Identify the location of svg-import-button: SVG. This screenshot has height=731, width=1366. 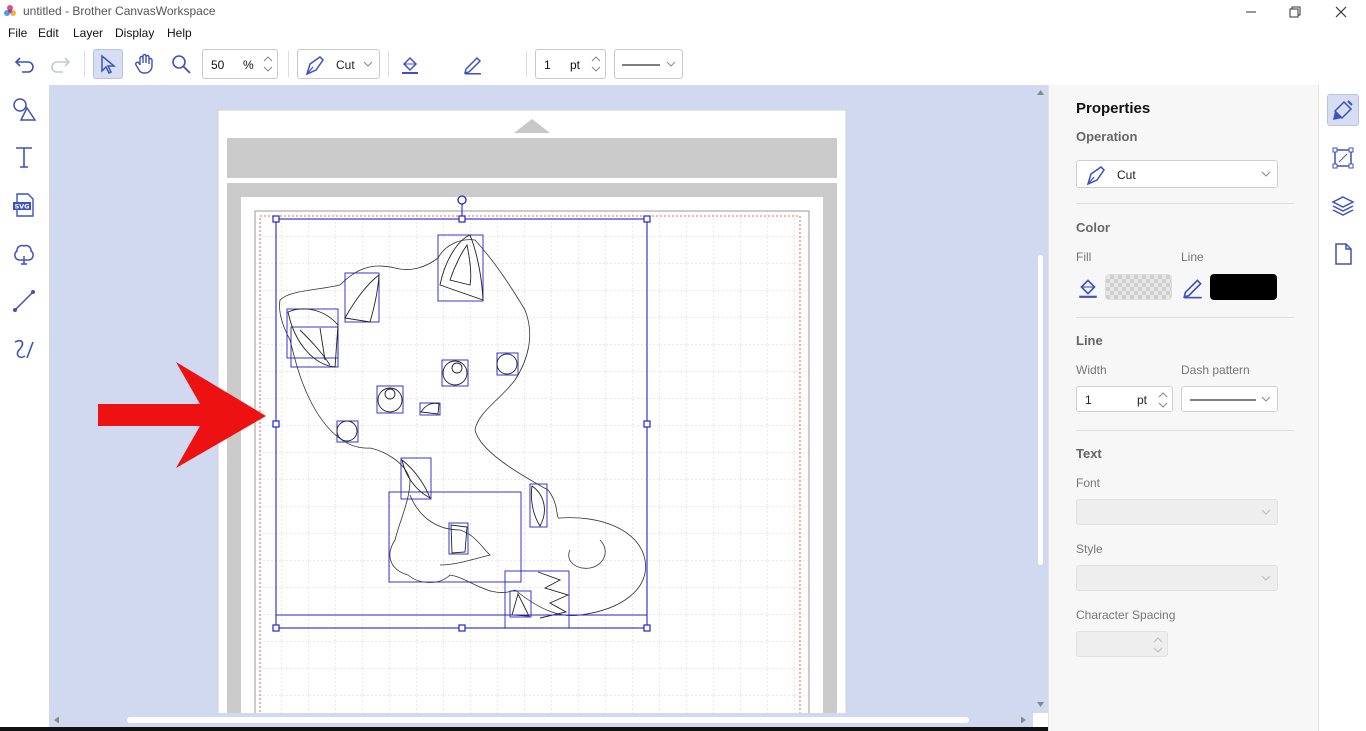
(24, 205).